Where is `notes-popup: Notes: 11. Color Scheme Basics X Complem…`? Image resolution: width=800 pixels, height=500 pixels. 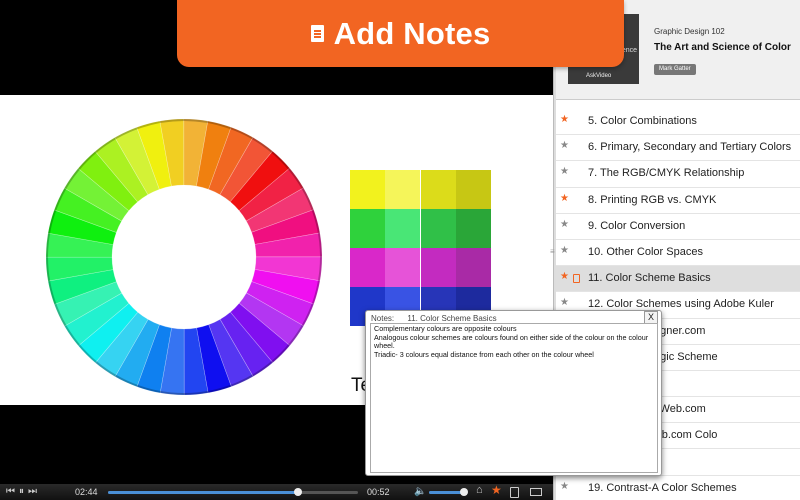
notes-popup: Notes: 11. Color Scheme Basics X Complem… is located at coordinates (513, 393).